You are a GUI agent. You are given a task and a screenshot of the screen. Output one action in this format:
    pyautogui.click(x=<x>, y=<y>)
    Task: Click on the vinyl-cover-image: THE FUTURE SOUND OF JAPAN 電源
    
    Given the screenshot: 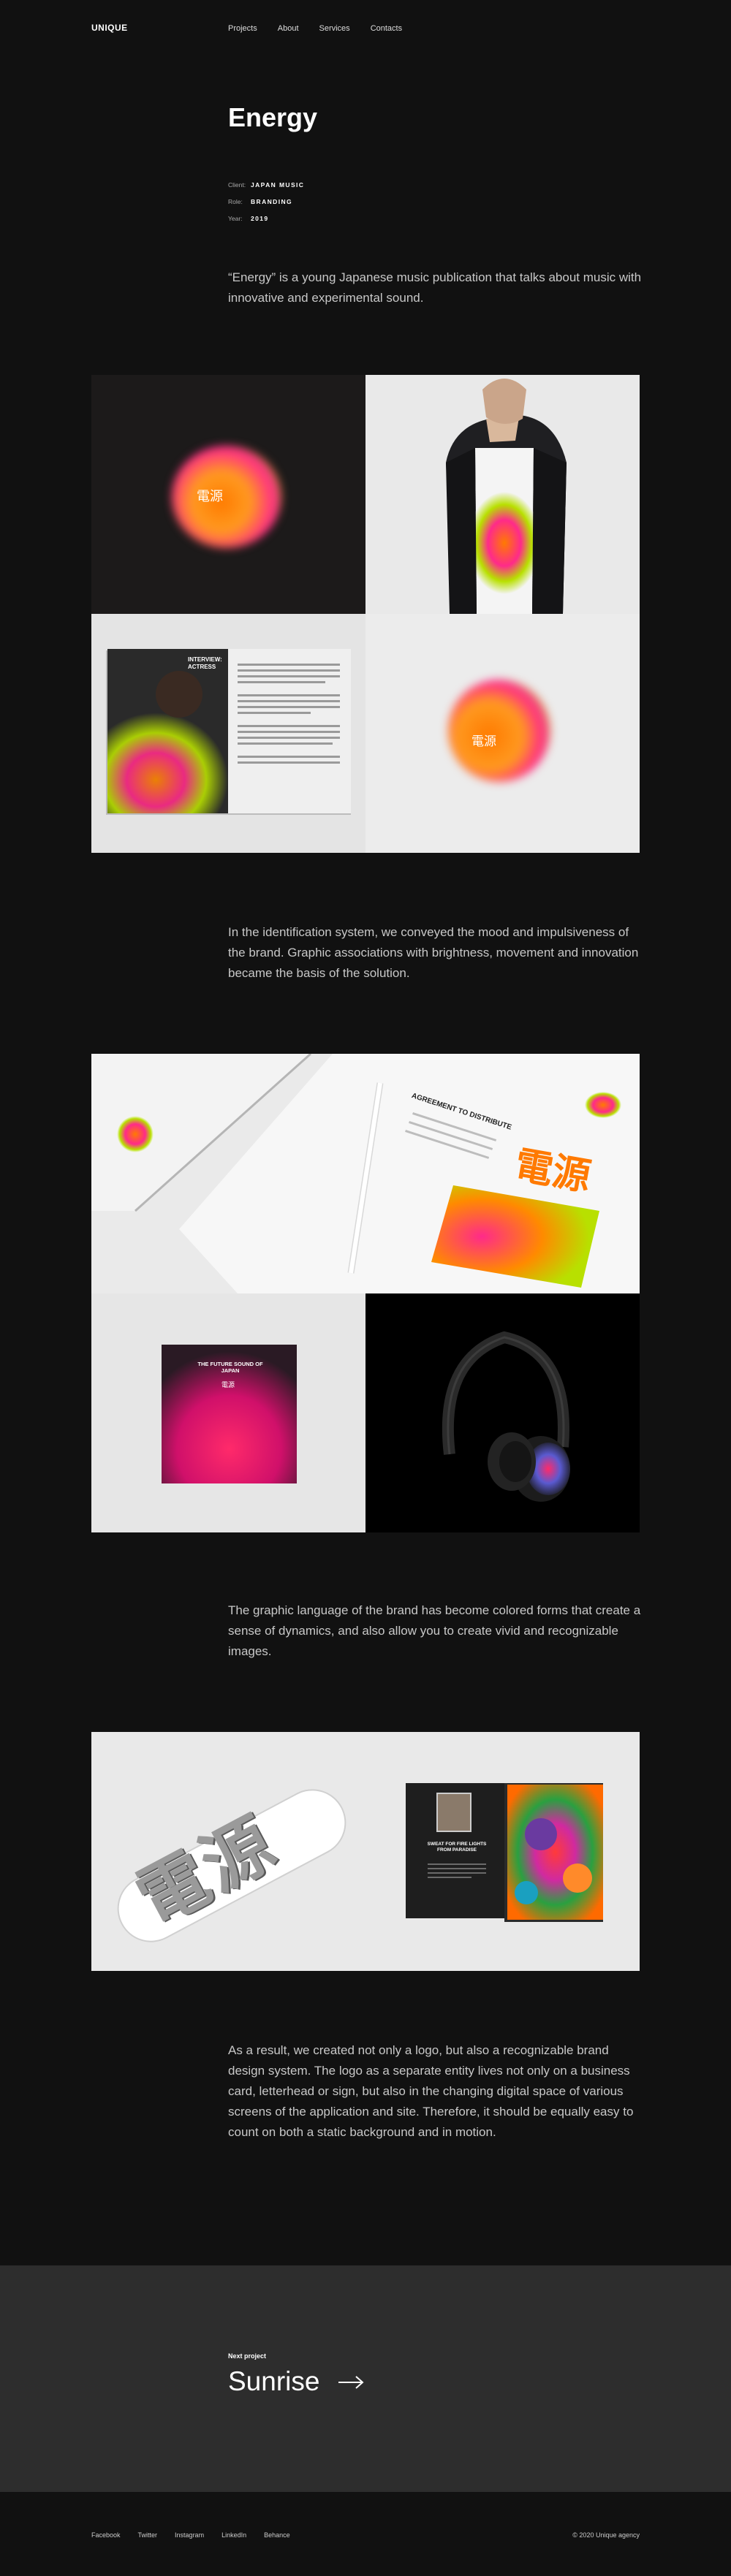 What is the action you would take?
    pyautogui.click(x=228, y=1412)
    